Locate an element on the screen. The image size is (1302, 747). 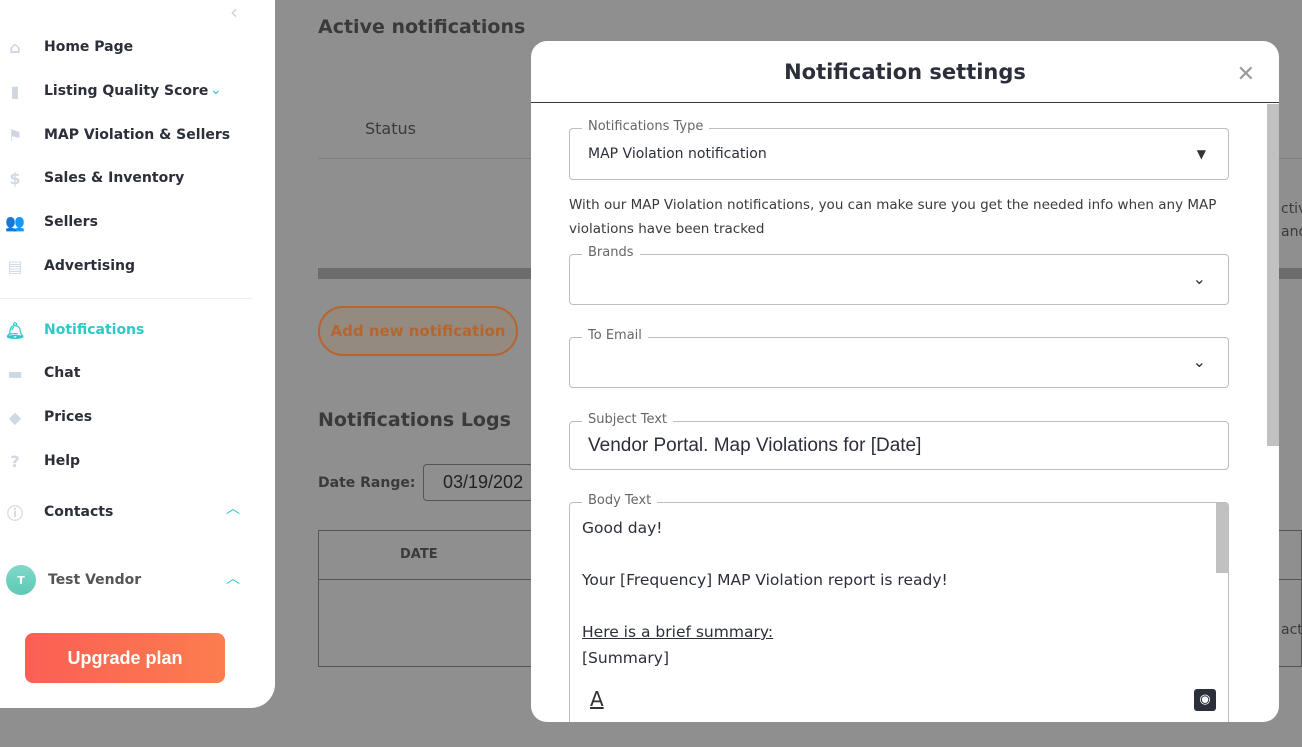
preview-eye-icon: ◉ is located at coordinates (1205, 700).